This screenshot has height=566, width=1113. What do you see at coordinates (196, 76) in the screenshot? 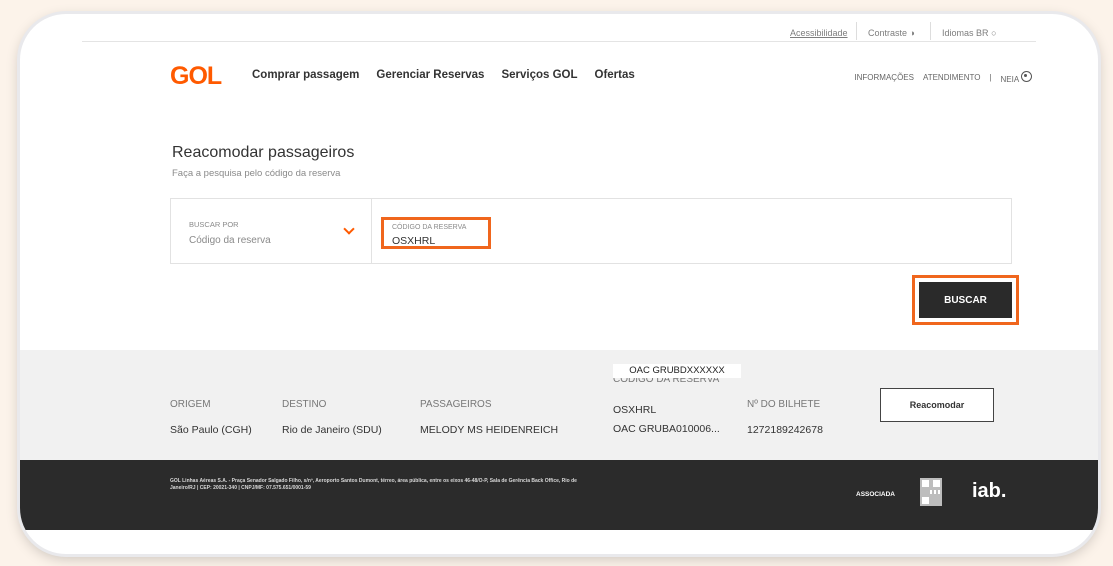
I see `gol-logo: GOL` at bounding box center [196, 76].